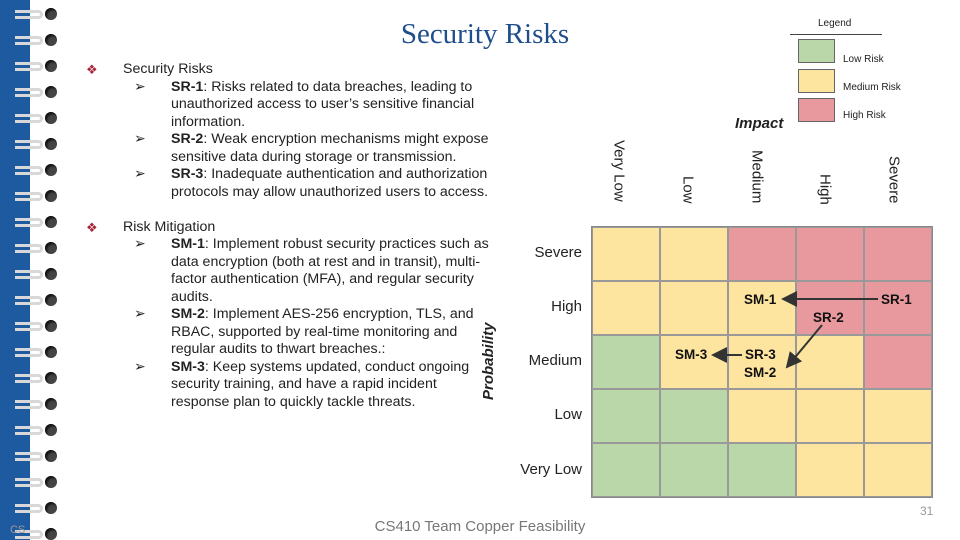 This screenshot has width=960, height=540. Describe the element at coordinates (804, 346) in the screenshot. I see `arrow-sr2-to-sm2` at that location.